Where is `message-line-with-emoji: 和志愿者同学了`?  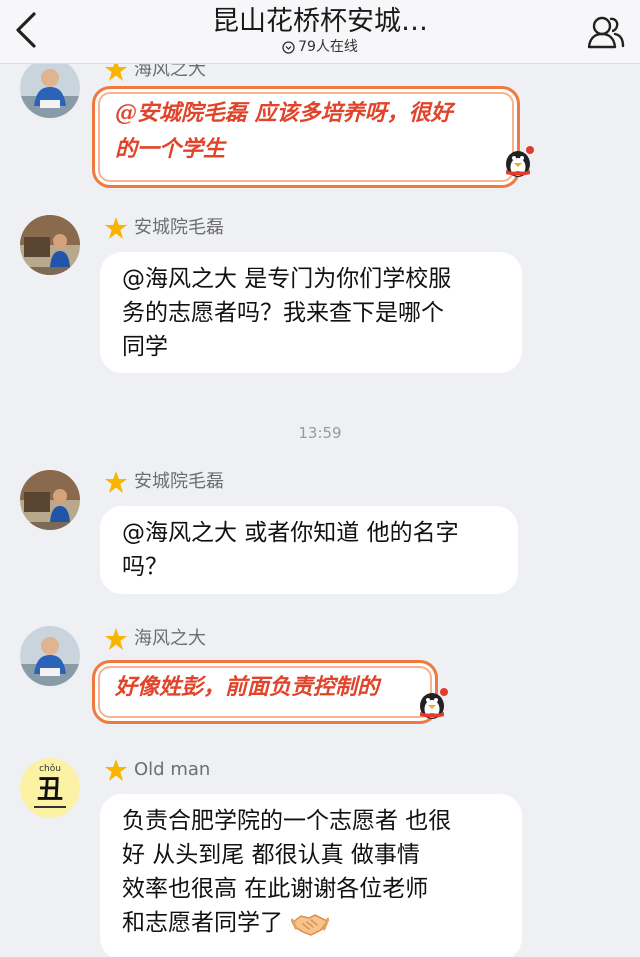
message-line-with-emoji: 和志愿者同学了 is located at coordinates (311, 923).